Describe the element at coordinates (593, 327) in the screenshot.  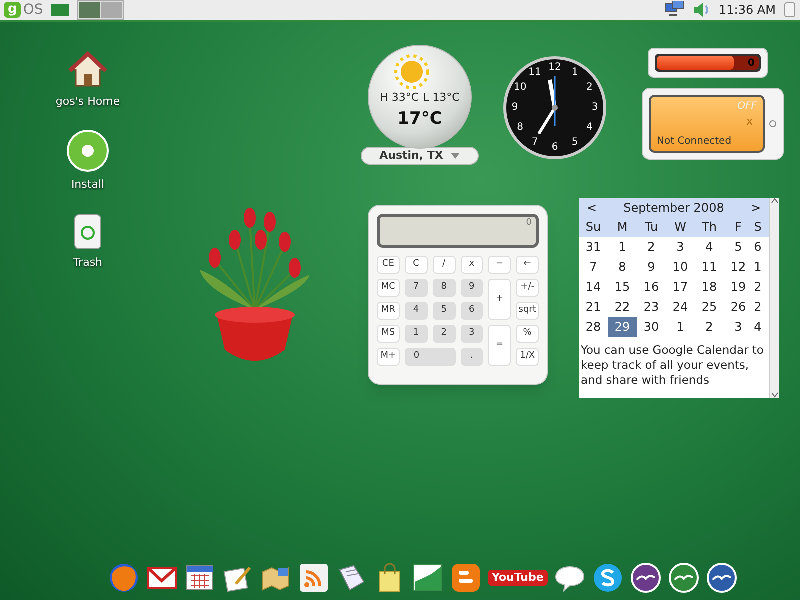
I see `calendar-day: 28` at that location.